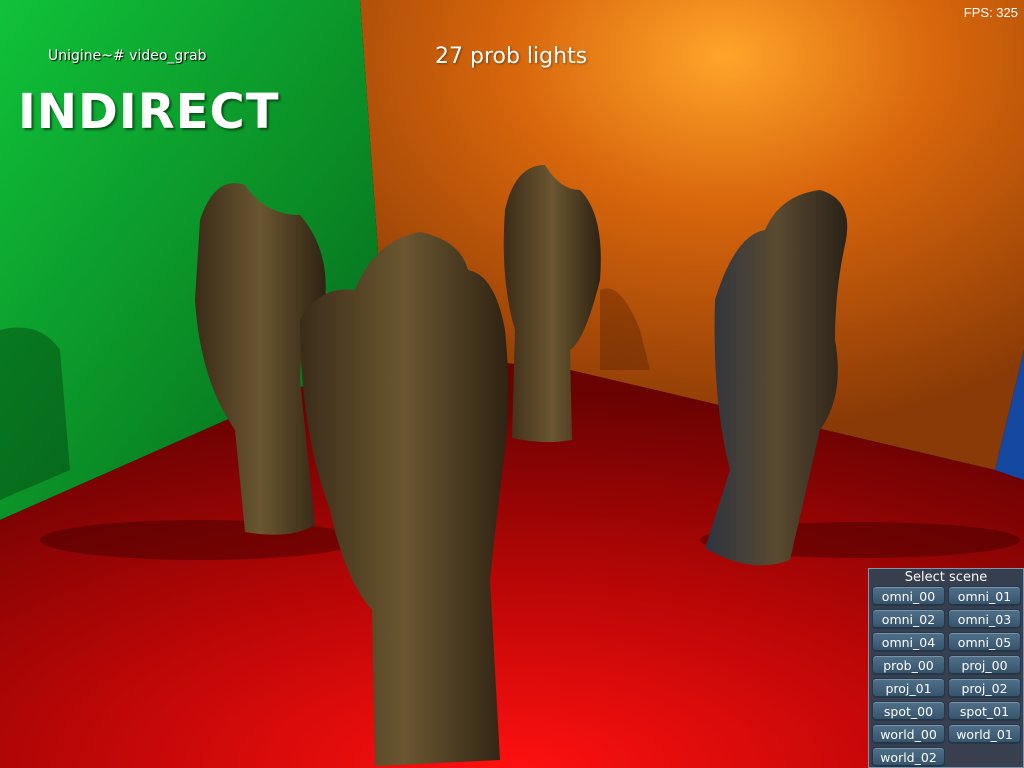 This screenshot has height=768, width=1024. Describe the element at coordinates (990, 12) in the screenshot. I see `fps-counter: FPS: 325` at that location.